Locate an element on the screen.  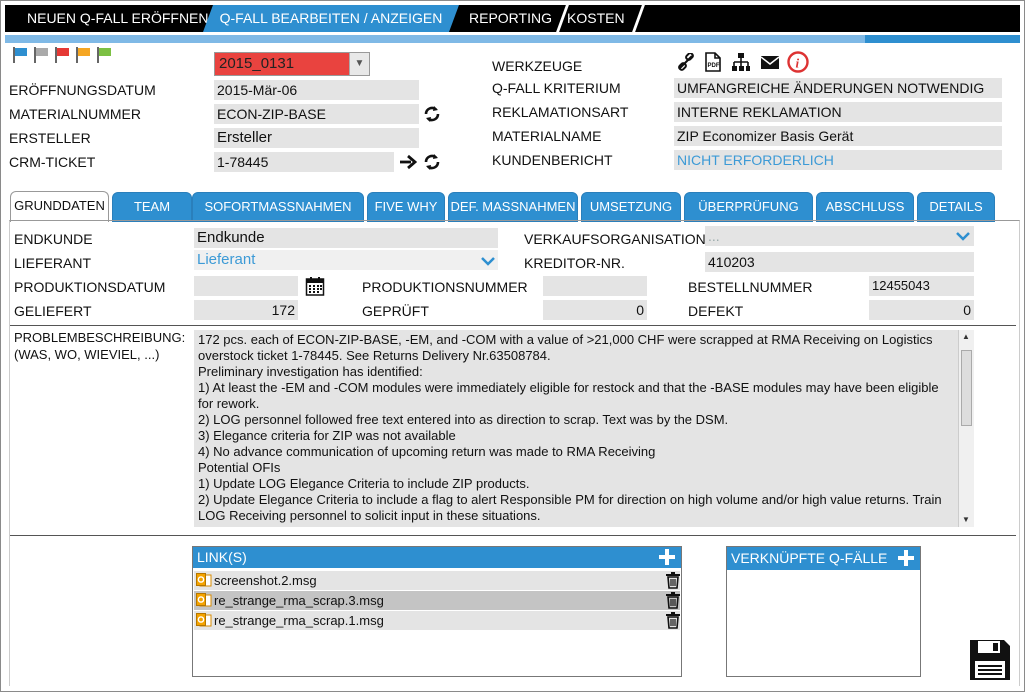
mail-envelope-icon is located at coordinates (770, 62).